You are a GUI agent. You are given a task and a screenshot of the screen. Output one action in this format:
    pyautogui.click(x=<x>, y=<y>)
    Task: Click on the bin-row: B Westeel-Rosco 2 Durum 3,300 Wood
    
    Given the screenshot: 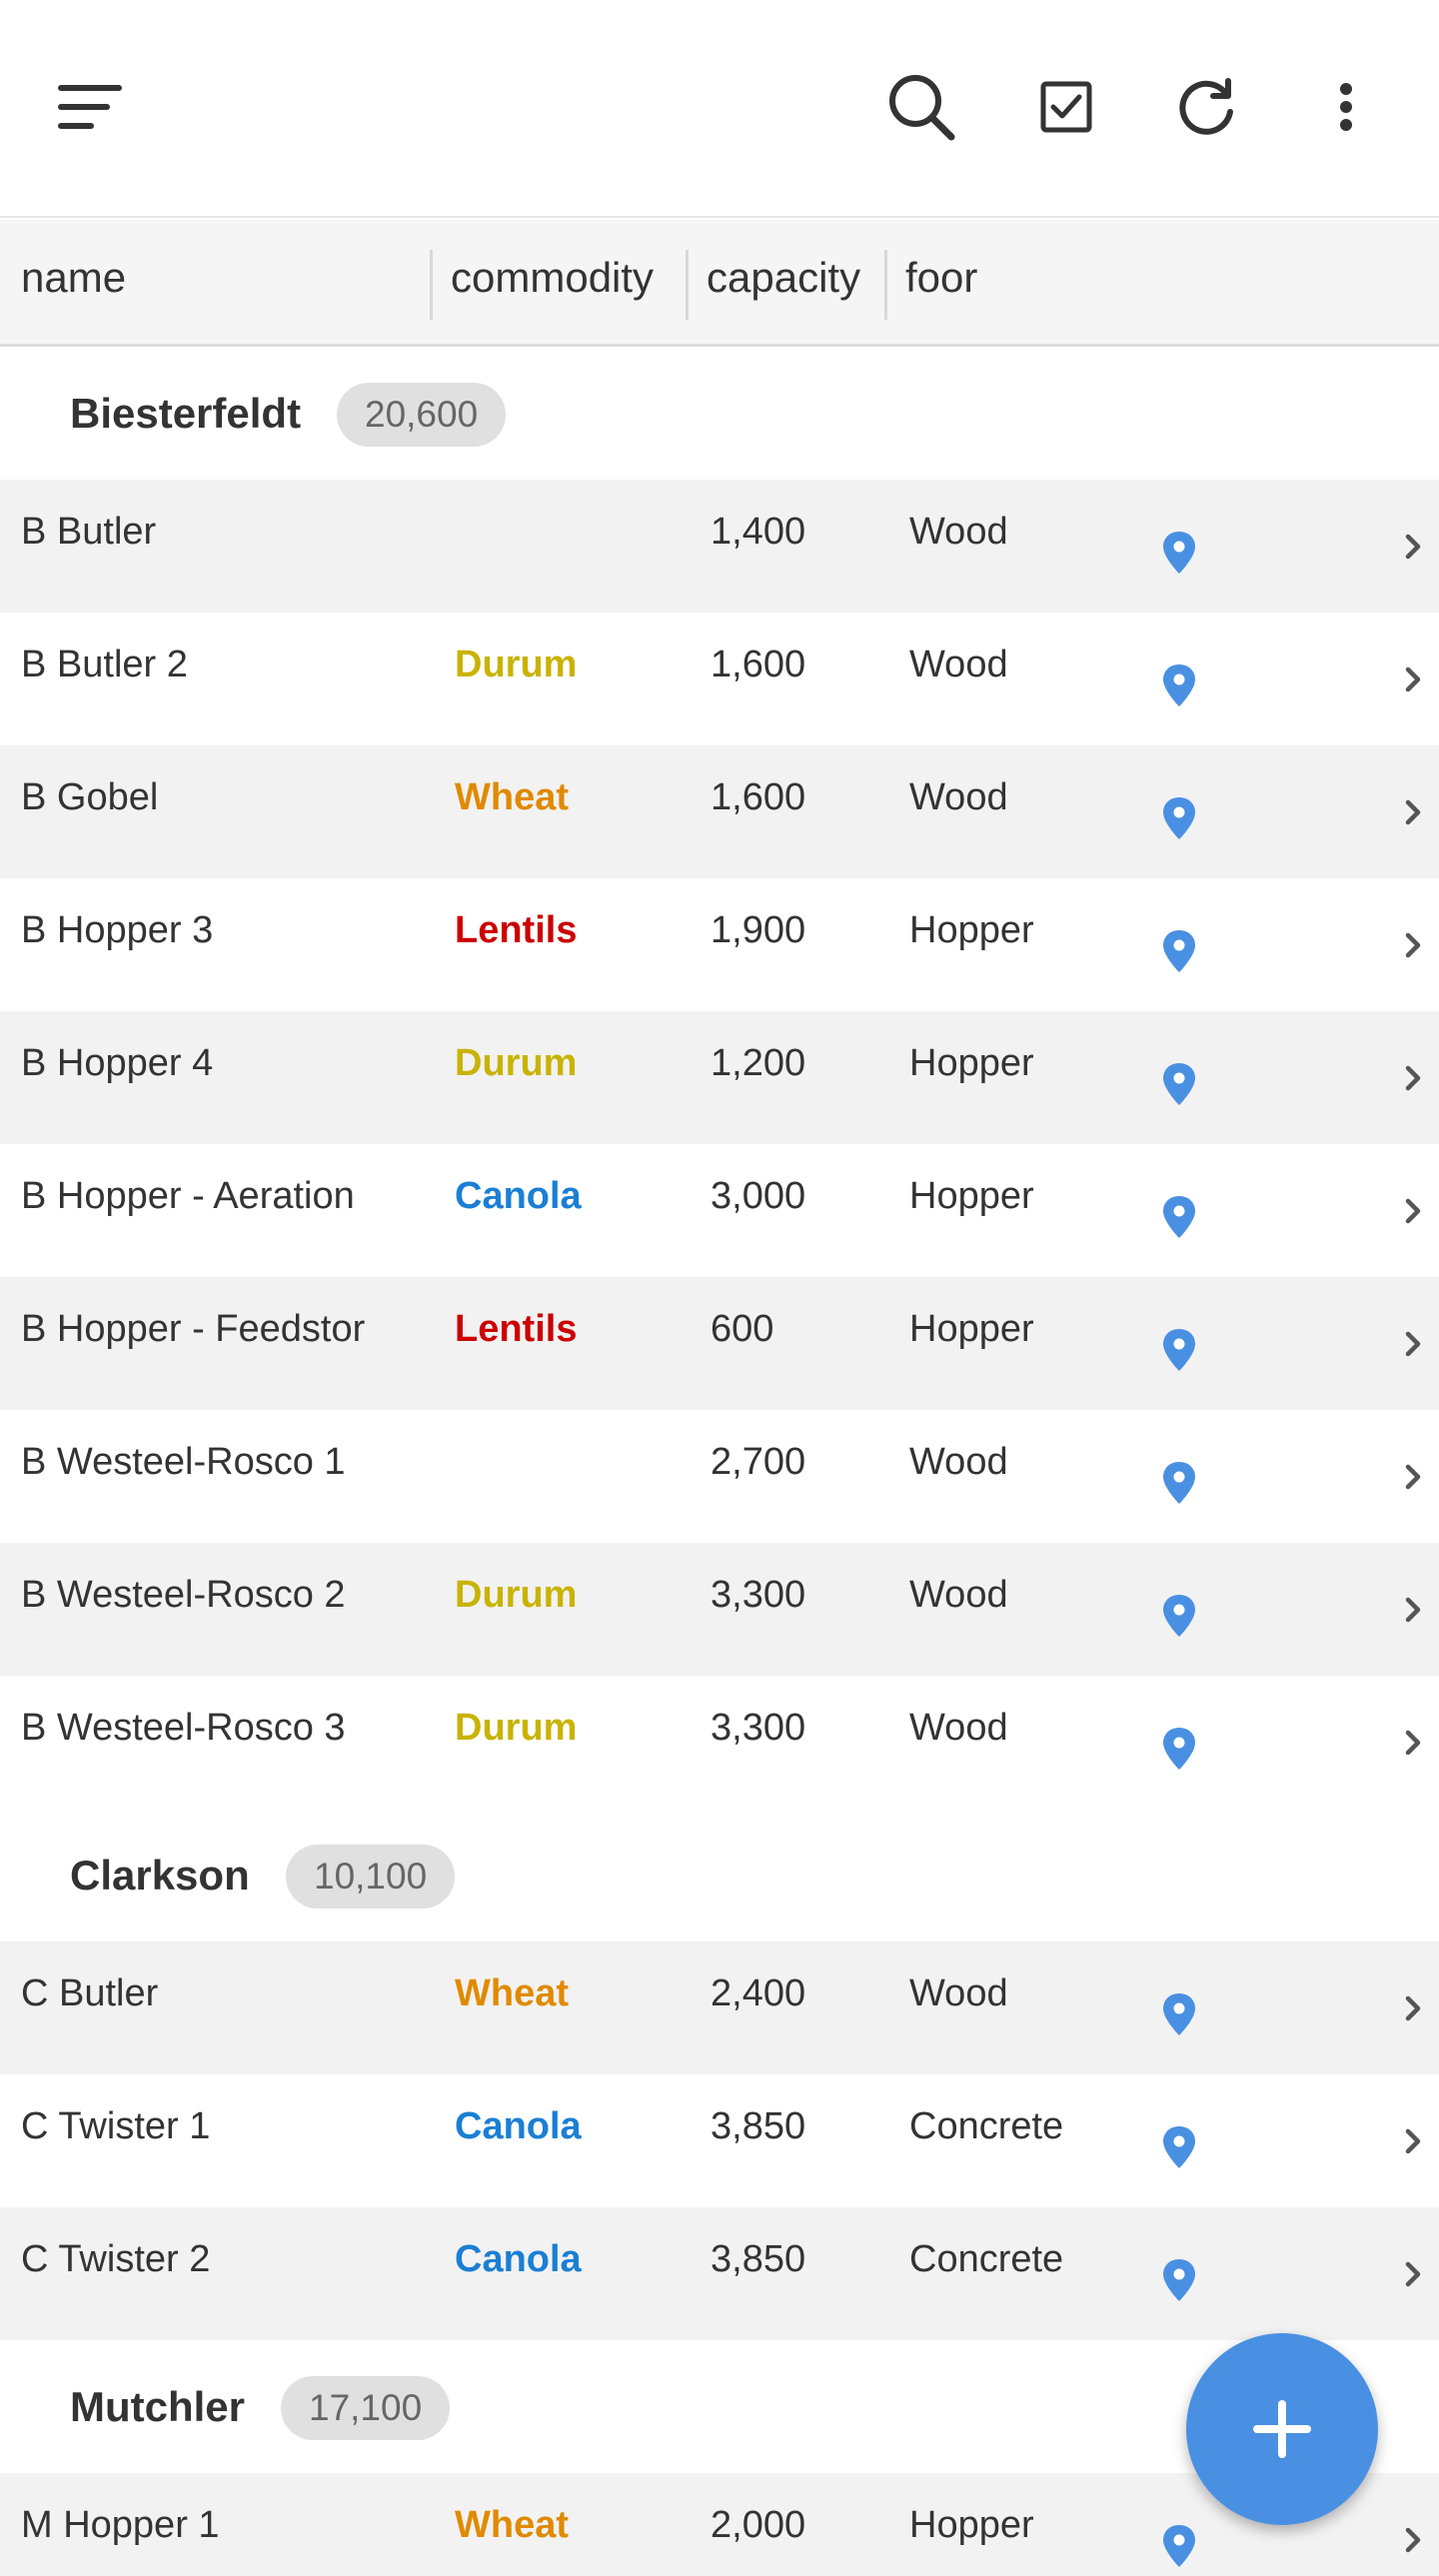 What is the action you would take?
    pyautogui.click(x=719, y=1609)
    